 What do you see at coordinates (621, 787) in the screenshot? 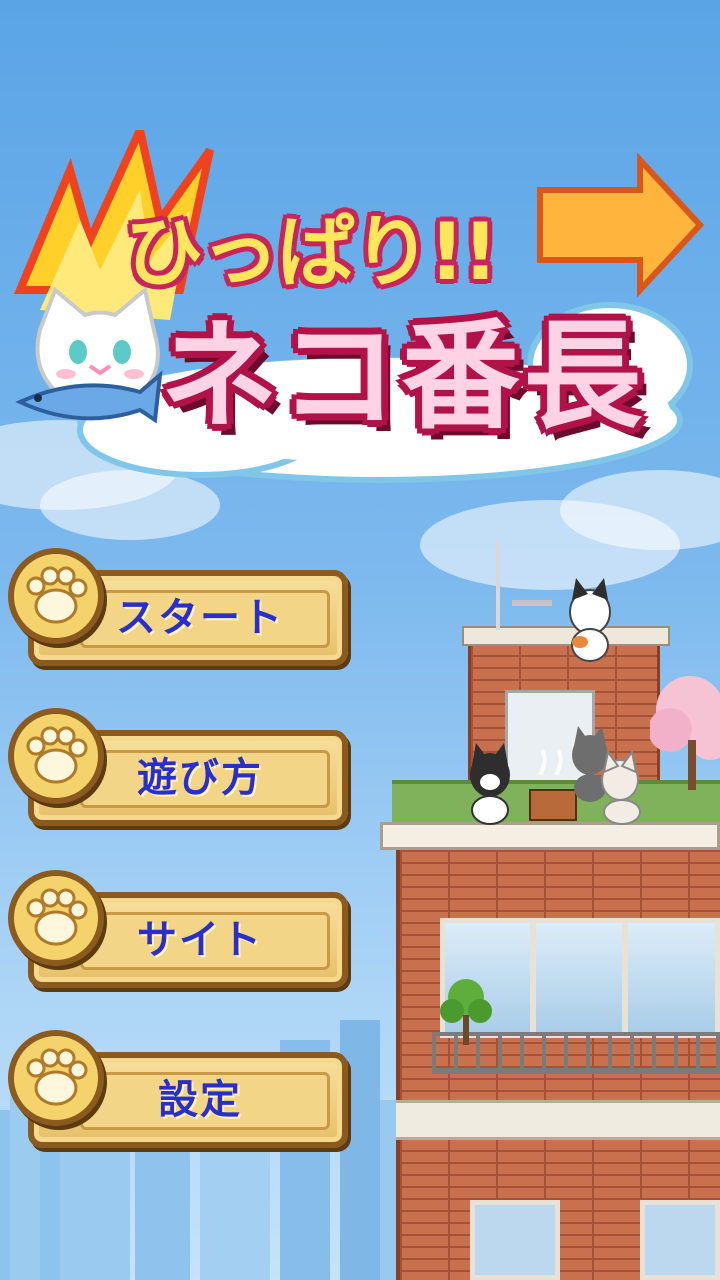
I see `white-cat` at bounding box center [621, 787].